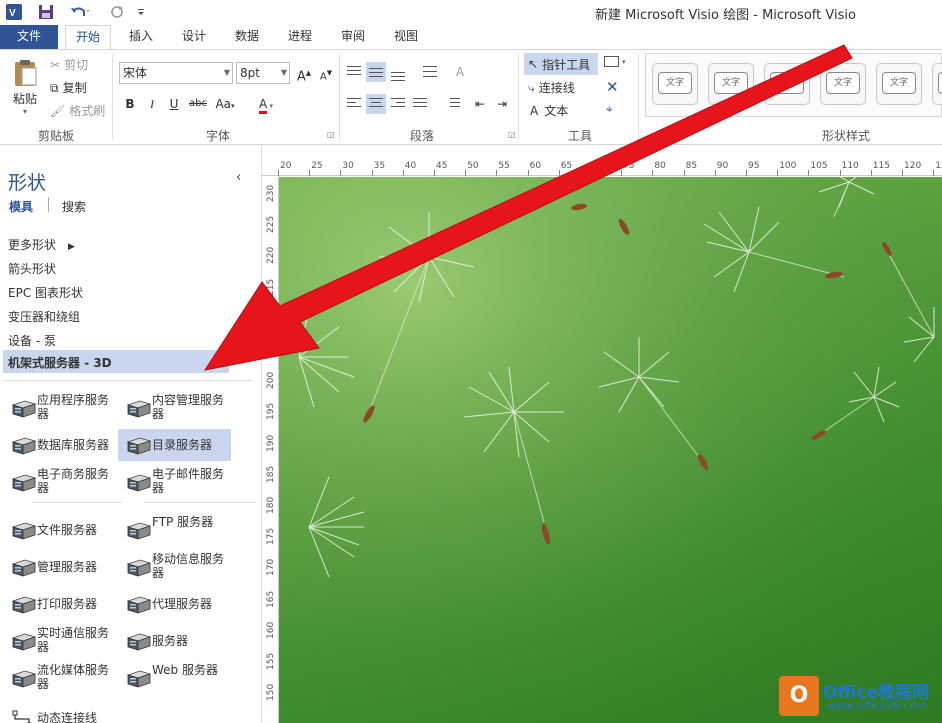  I want to click on connector-tool-button: ⤷ 连接线, so click(551, 87).